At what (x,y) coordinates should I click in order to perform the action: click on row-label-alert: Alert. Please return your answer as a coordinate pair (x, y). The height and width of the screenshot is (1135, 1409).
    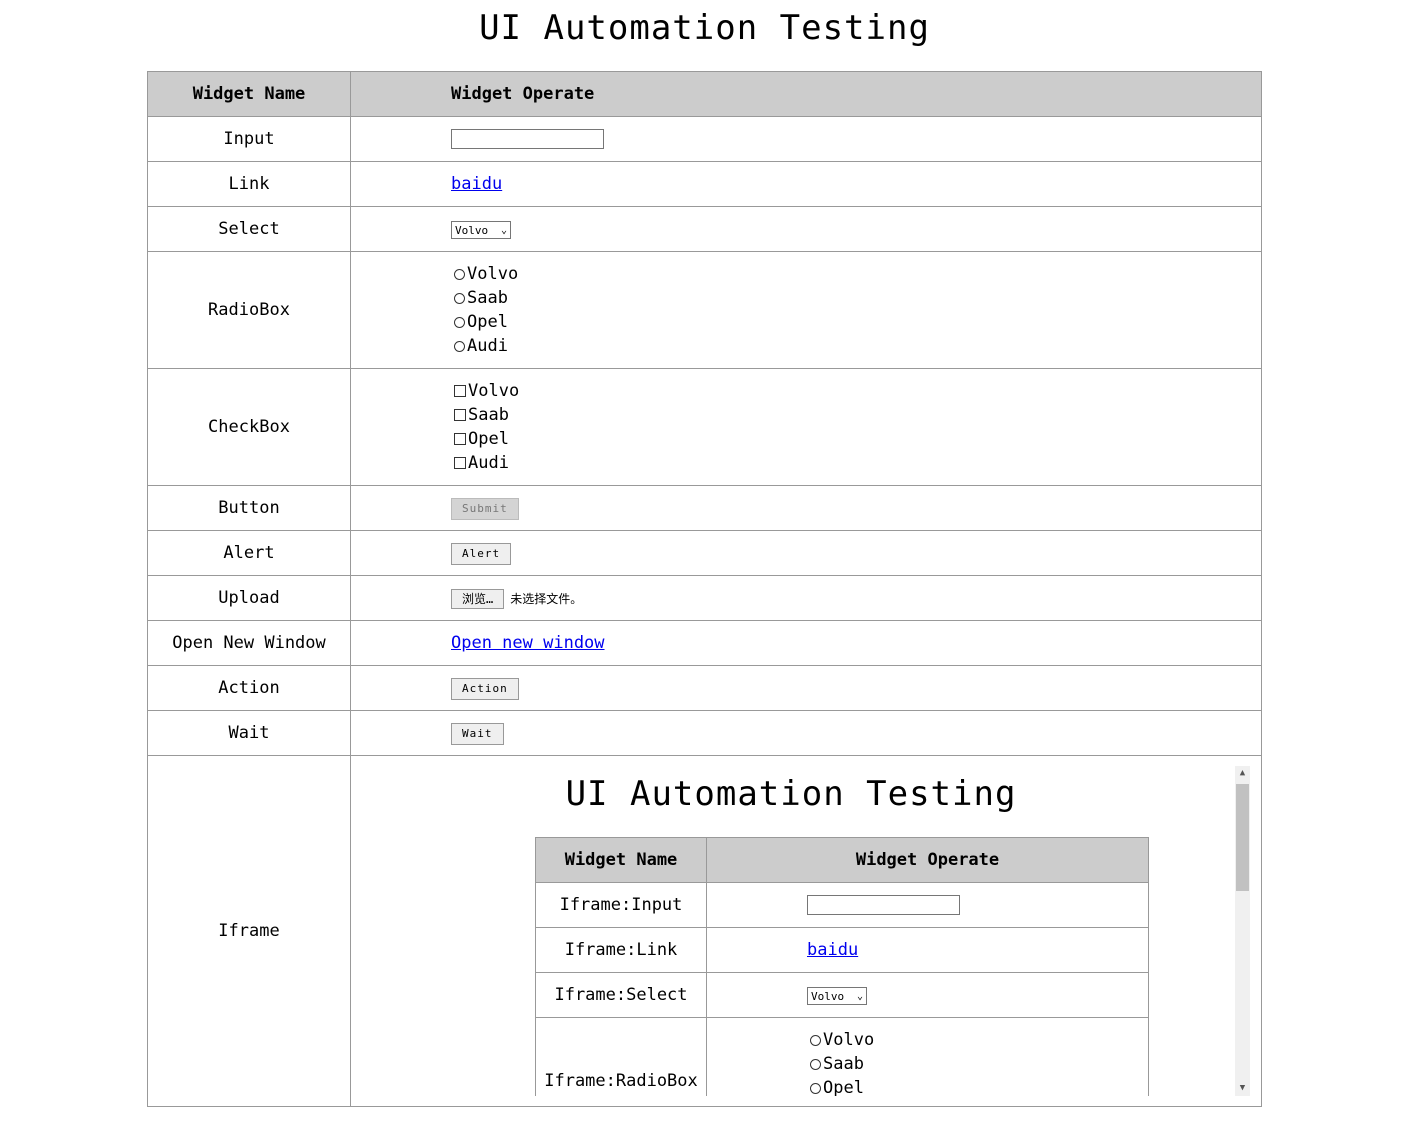
    Looking at the image, I should click on (249, 553).